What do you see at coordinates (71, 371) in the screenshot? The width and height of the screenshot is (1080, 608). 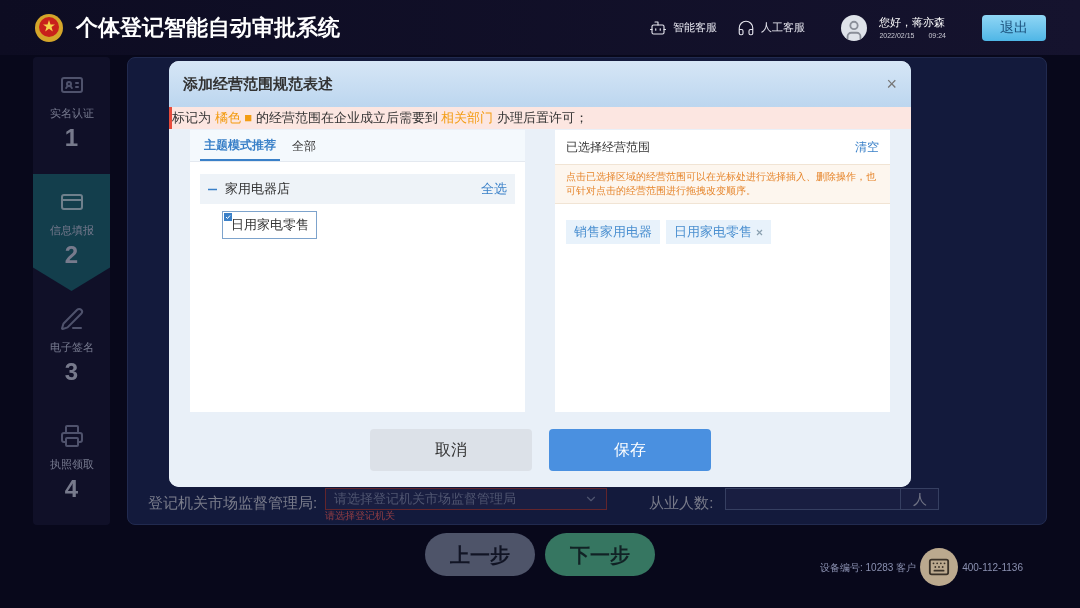 I see `step-number: 3` at bounding box center [71, 371].